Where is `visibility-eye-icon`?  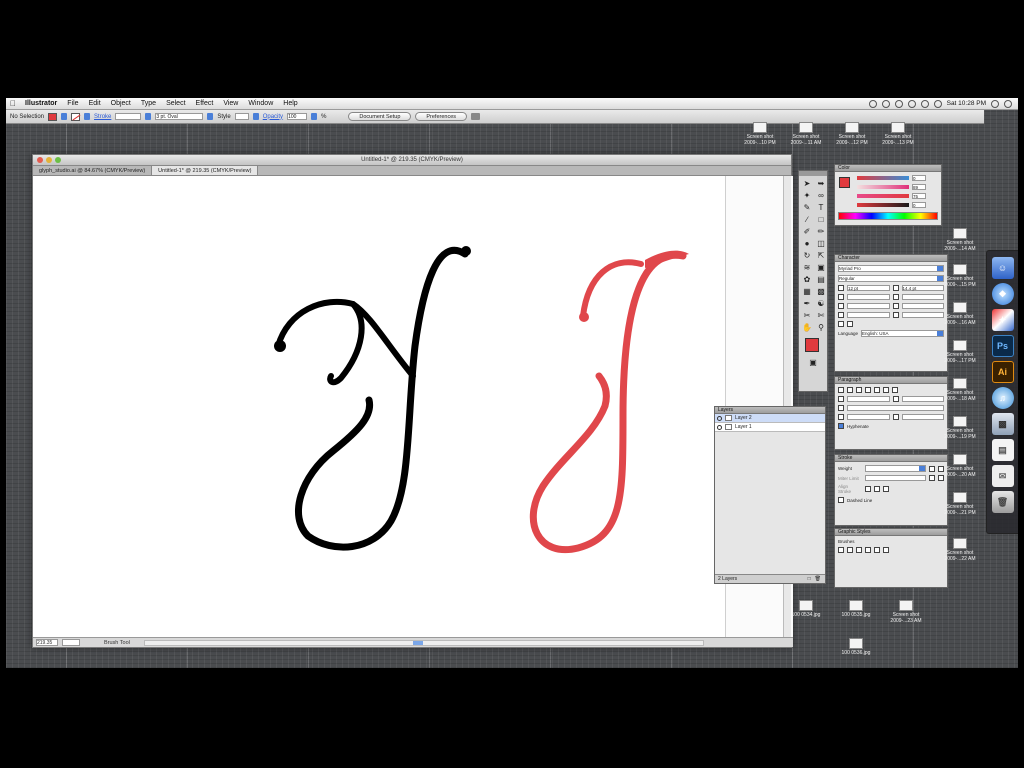
visibility-eye-icon is located at coordinates (719, 427).